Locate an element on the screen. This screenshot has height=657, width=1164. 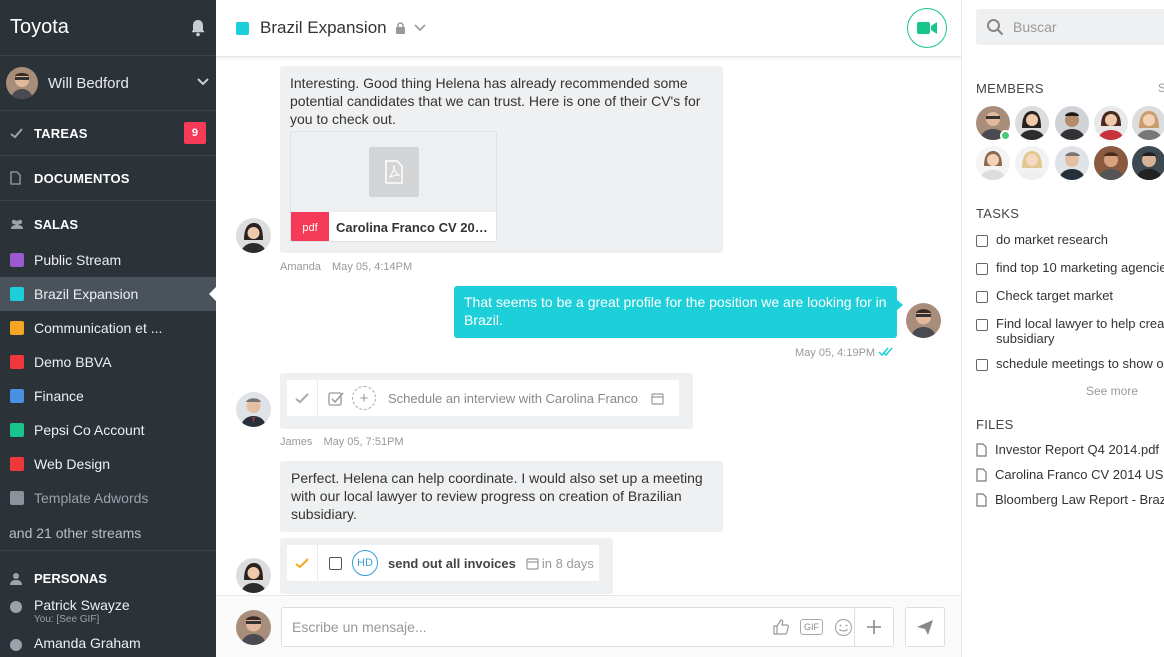
see-more-link: See more is located at coordinates (1112, 391).